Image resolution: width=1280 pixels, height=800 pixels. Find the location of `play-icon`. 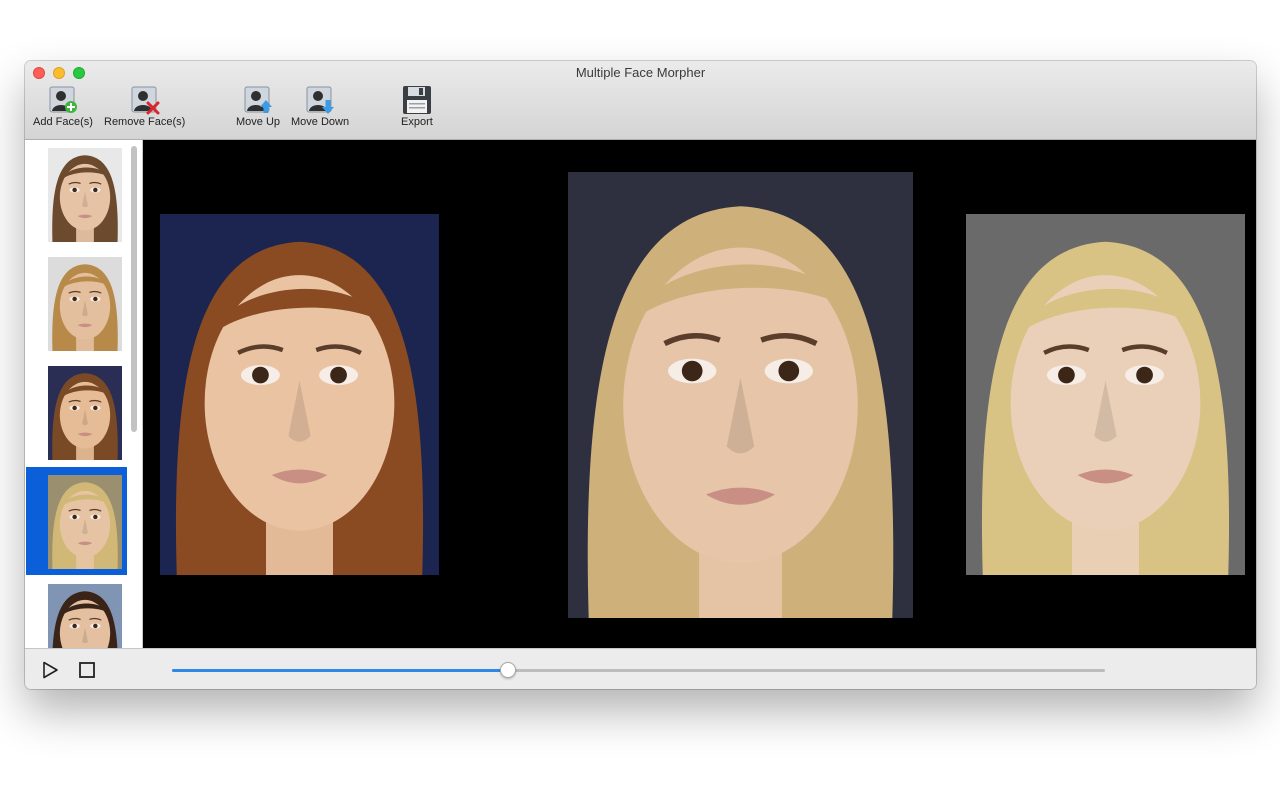

play-icon is located at coordinates (50, 670).